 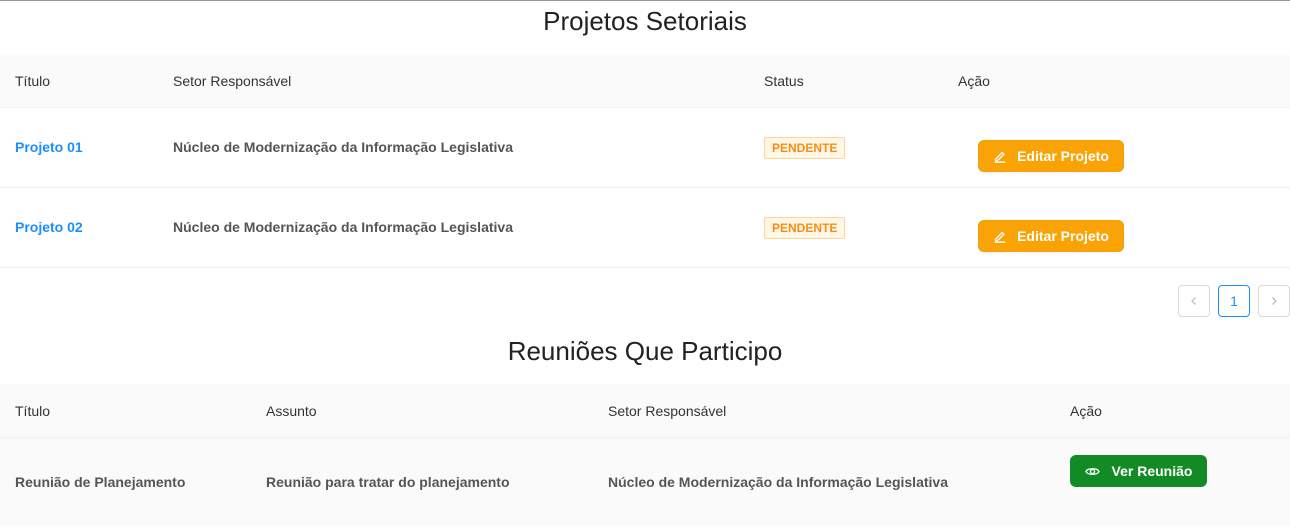 I want to click on project-title-link: Projeto 02, so click(x=49, y=227).